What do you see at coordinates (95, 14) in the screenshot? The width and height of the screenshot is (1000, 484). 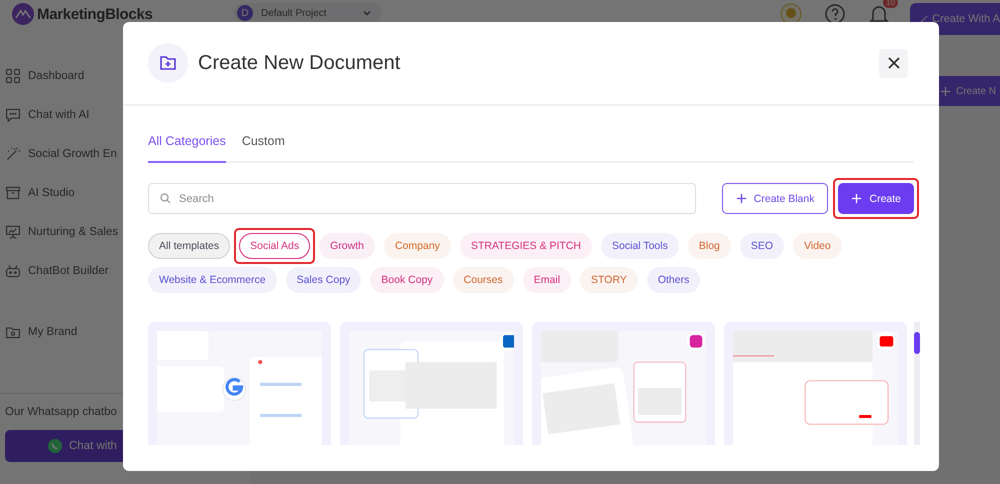 I see `logo-text: MarketingBlocks` at bounding box center [95, 14].